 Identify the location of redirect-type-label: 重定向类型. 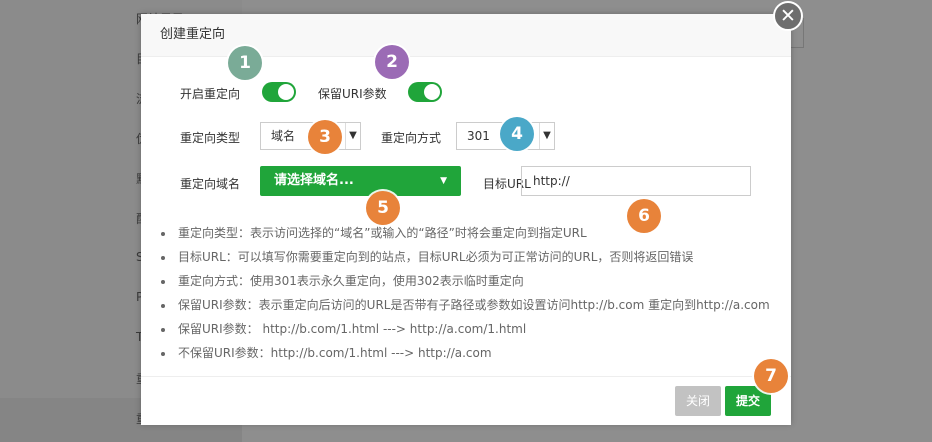
(210, 138).